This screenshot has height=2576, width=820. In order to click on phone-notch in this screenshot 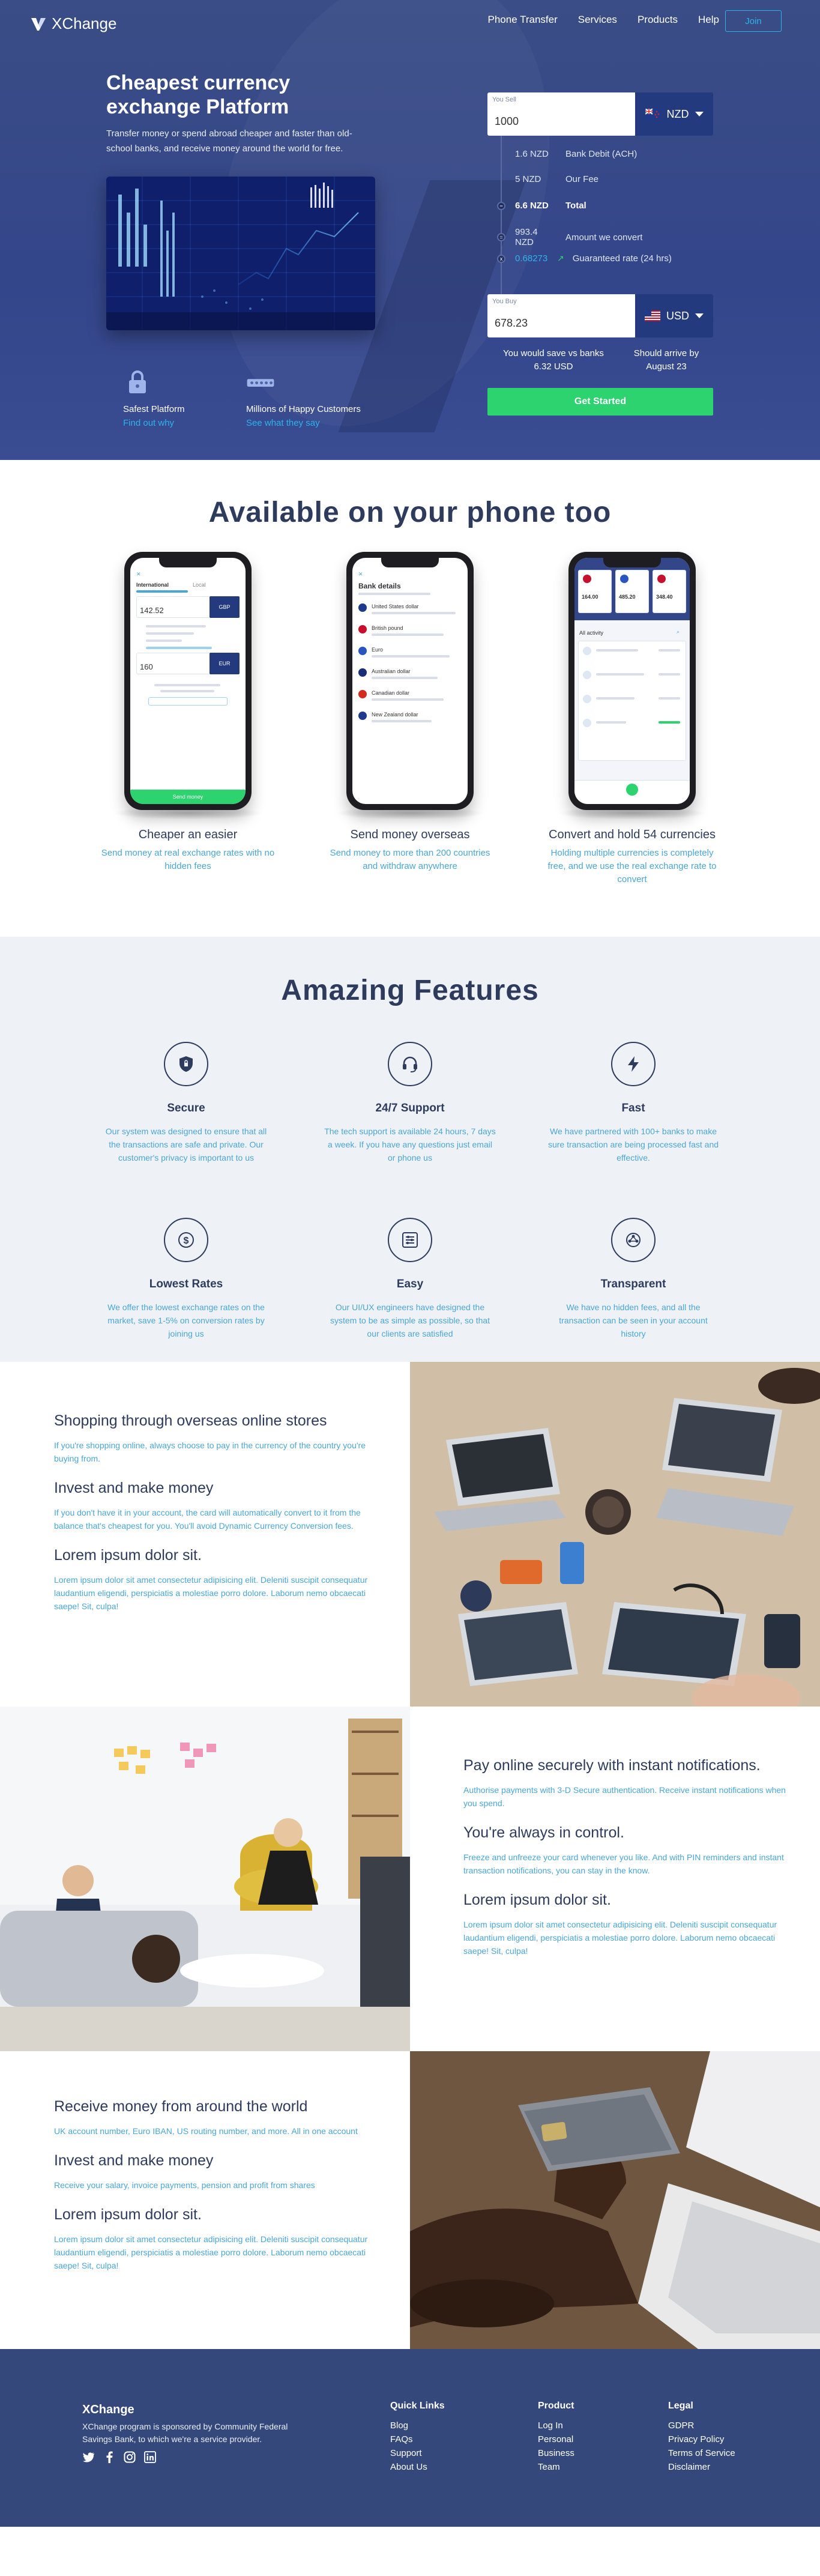, I will do `click(410, 562)`.